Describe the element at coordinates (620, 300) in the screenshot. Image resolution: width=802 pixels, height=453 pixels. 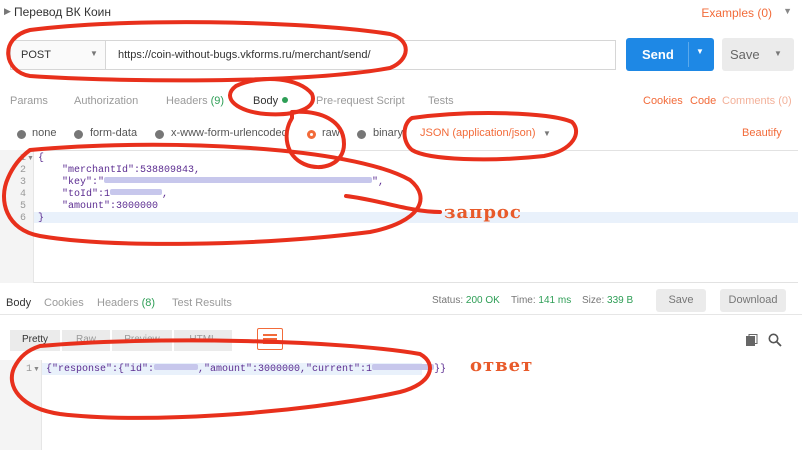
I see `size-value: 339 B` at that location.